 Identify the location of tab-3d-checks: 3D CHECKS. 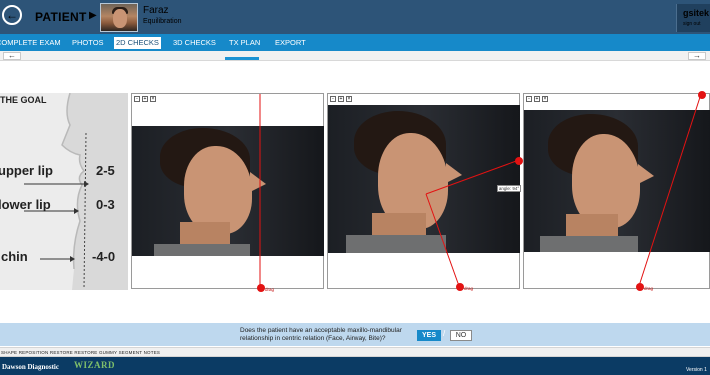
(194, 43).